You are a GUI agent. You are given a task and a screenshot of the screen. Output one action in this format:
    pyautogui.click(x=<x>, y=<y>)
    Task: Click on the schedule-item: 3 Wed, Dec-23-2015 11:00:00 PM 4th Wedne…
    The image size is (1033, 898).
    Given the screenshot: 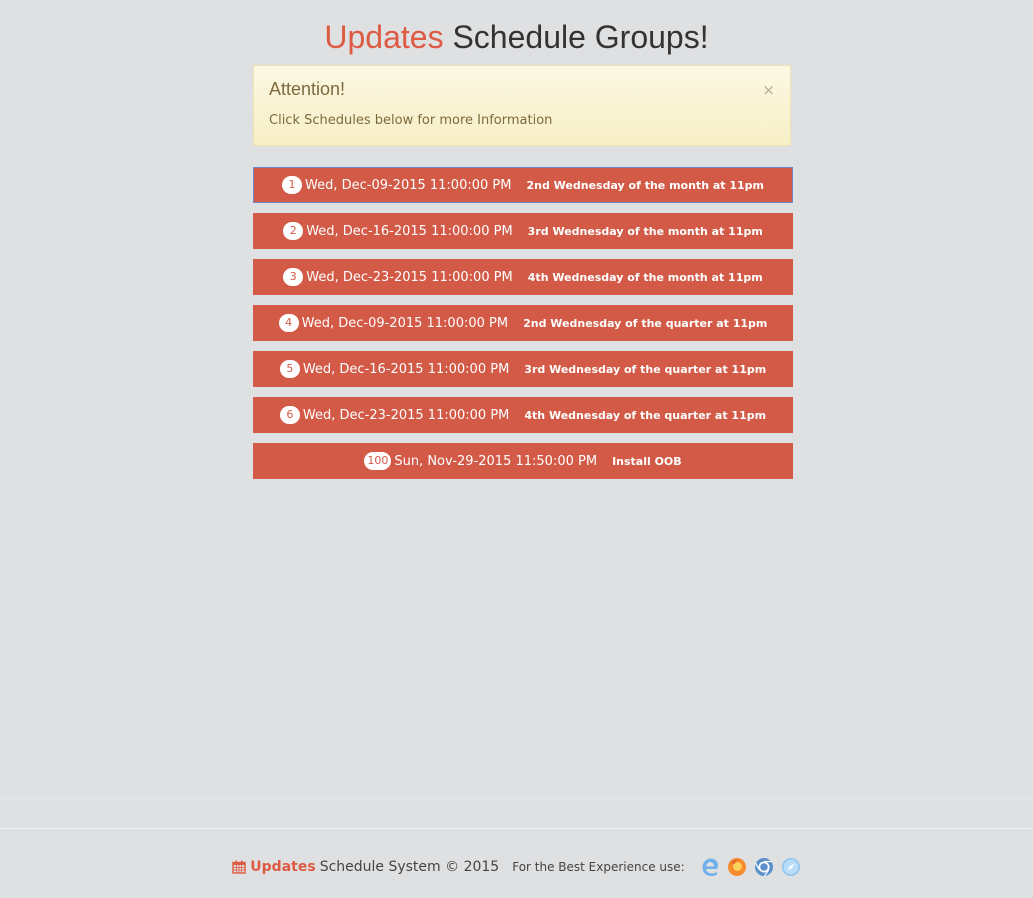 What is the action you would take?
    pyautogui.click(x=523, y=277)
    